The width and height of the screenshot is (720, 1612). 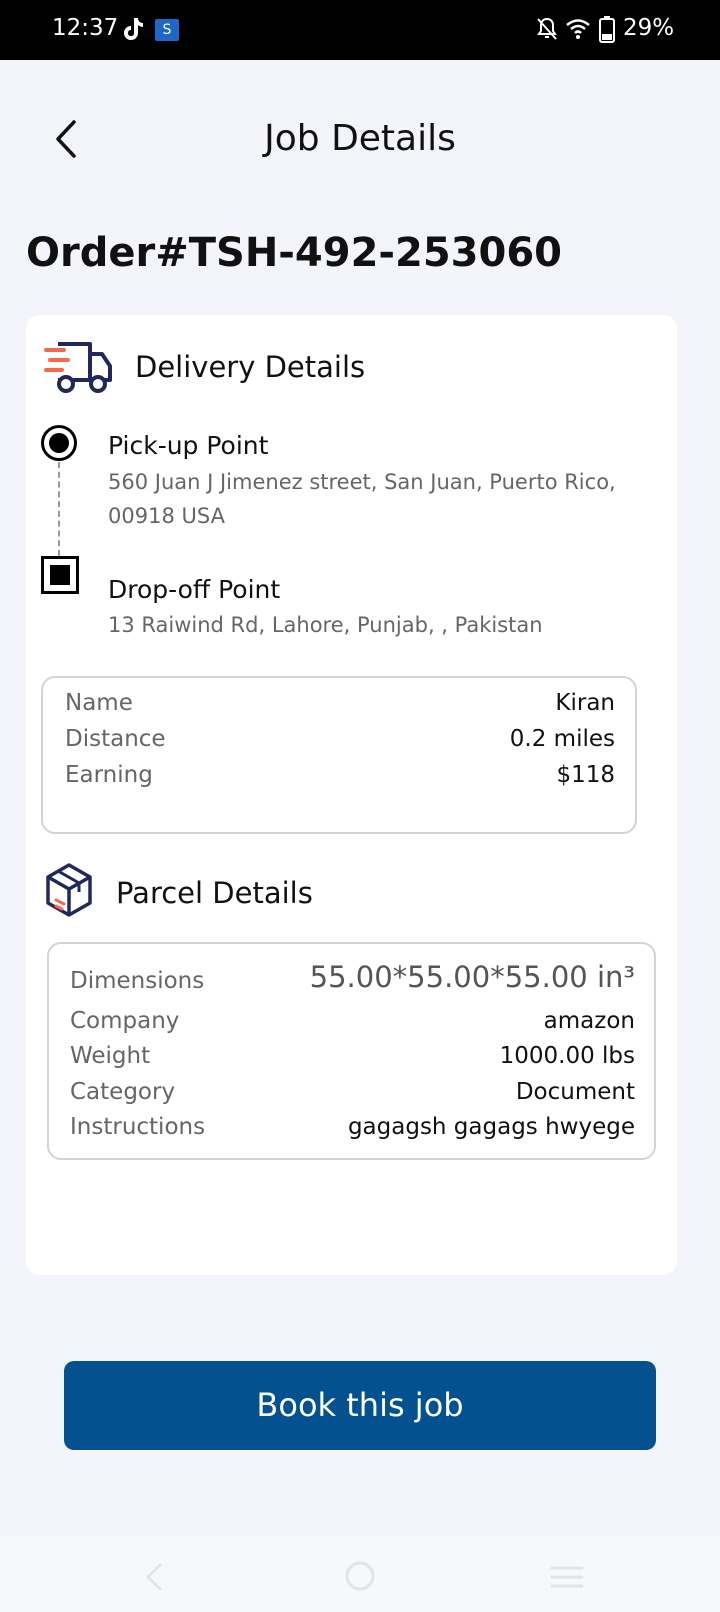 What do you see at coordinates (137, 981) in the screenshot?
I see `parcel-label: Dimensions` at bounding box center [137, 981].